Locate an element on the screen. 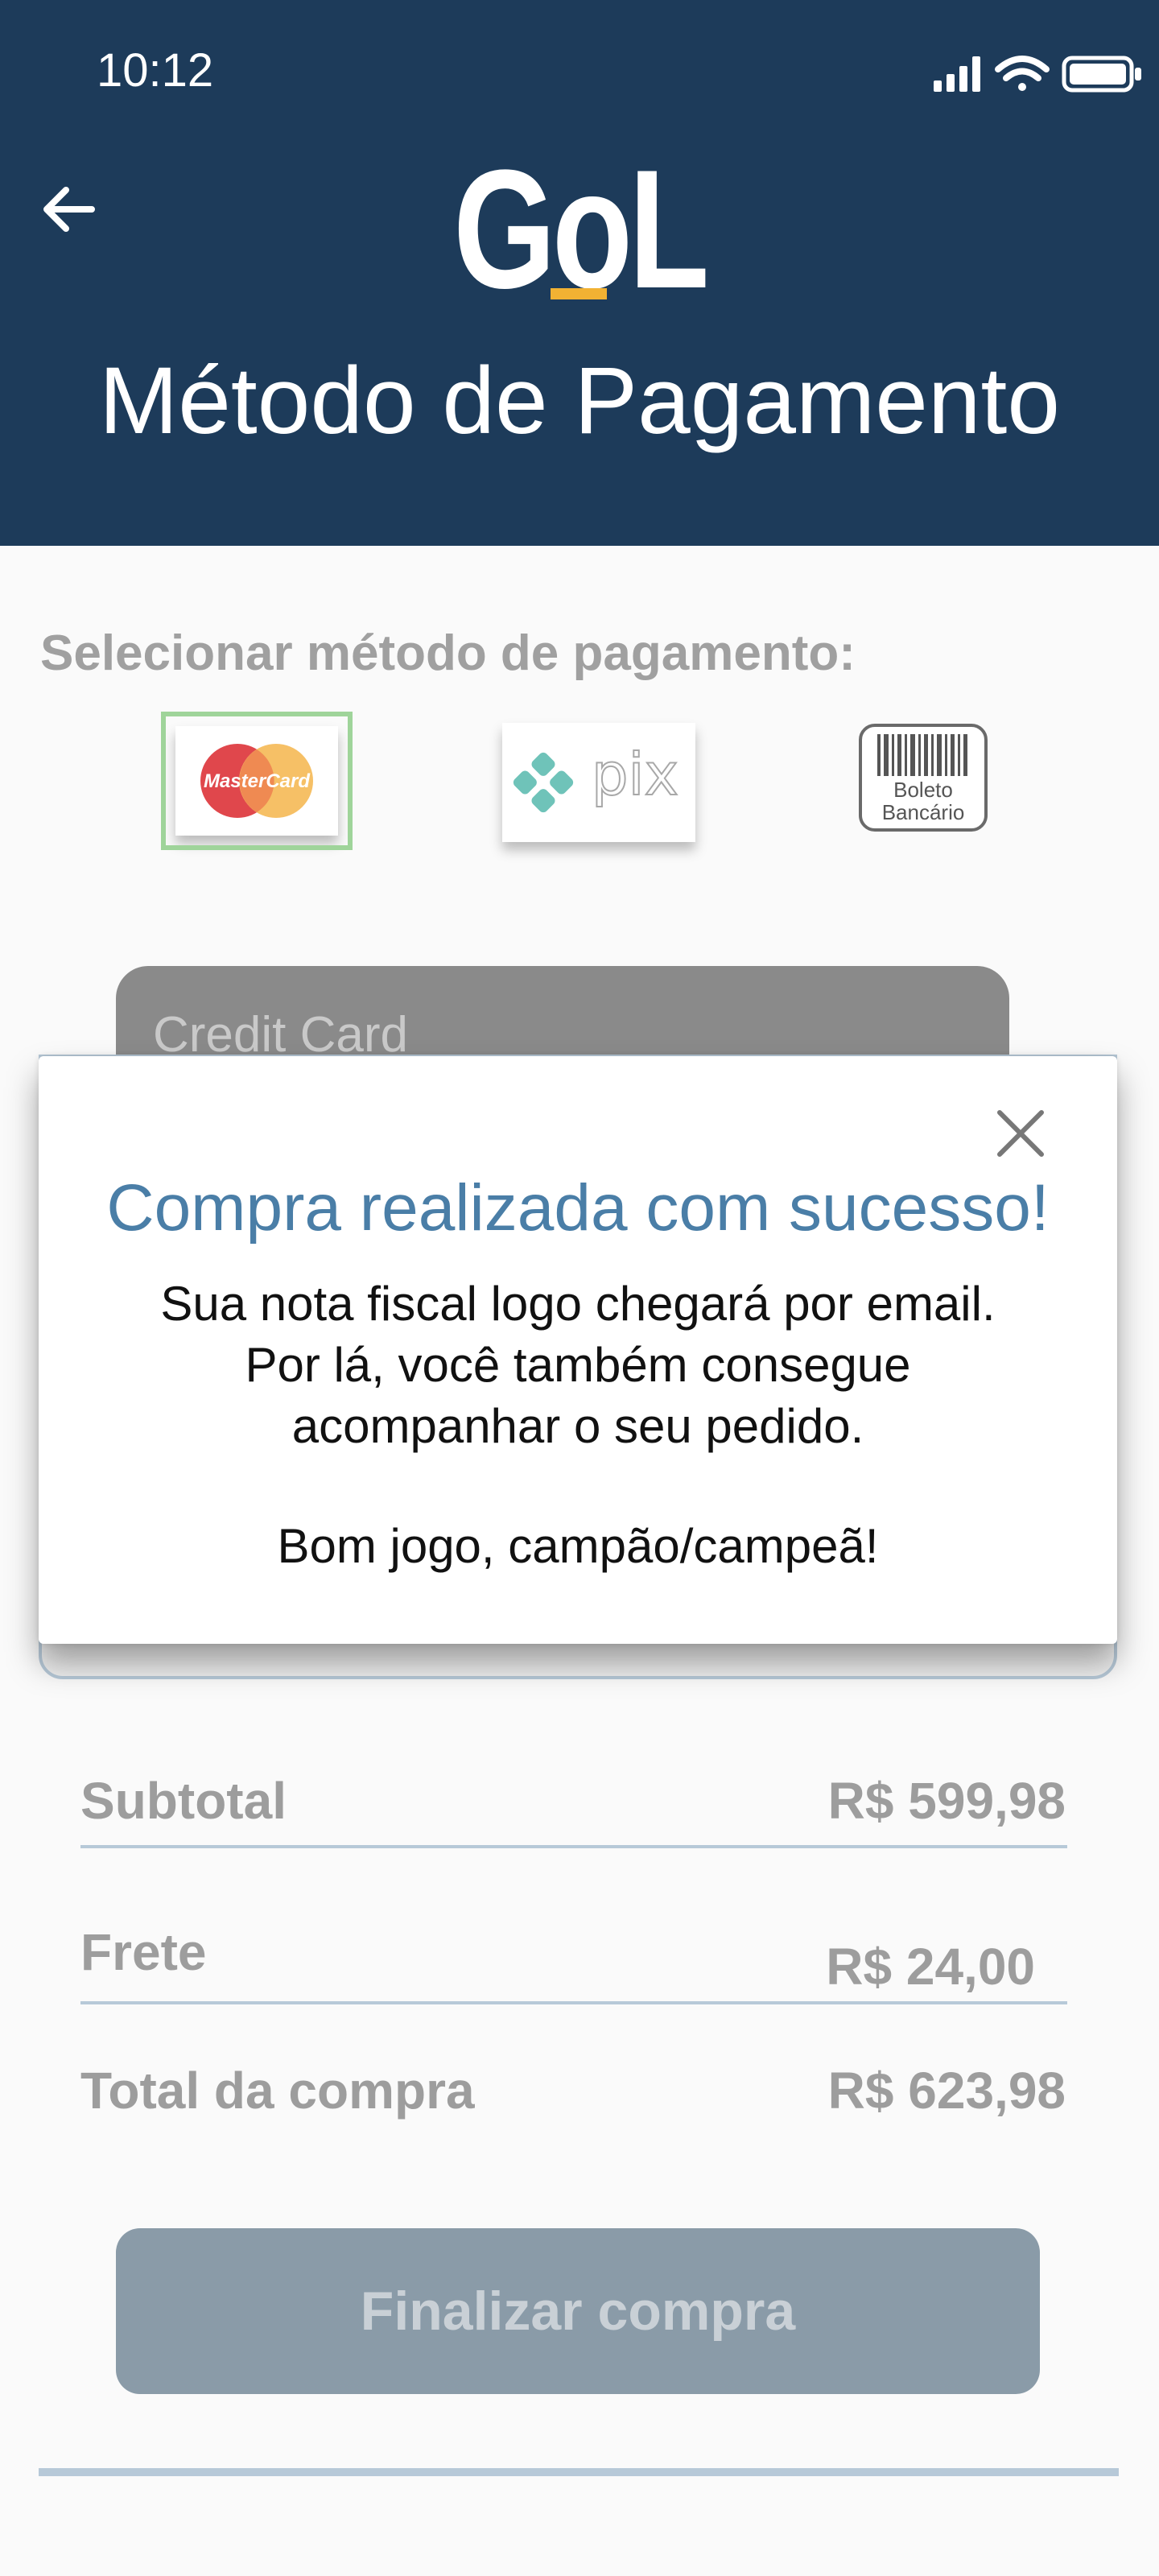 The image size is (1159, 2576). shipping-label: Frete is located at coordinates (143, 1952).